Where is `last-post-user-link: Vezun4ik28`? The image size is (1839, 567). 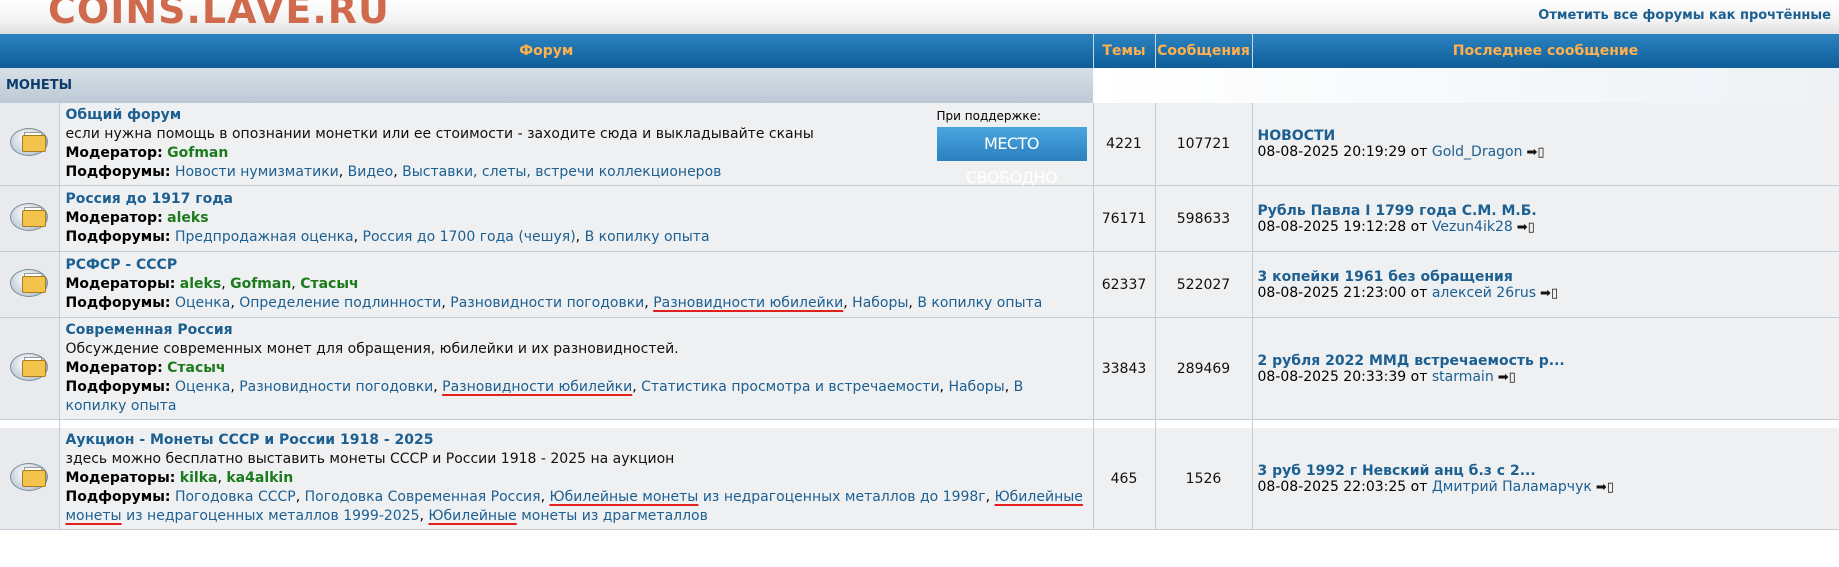 last-post-user-link: Vezun4ik28 is located at coordinates (1472, 227).